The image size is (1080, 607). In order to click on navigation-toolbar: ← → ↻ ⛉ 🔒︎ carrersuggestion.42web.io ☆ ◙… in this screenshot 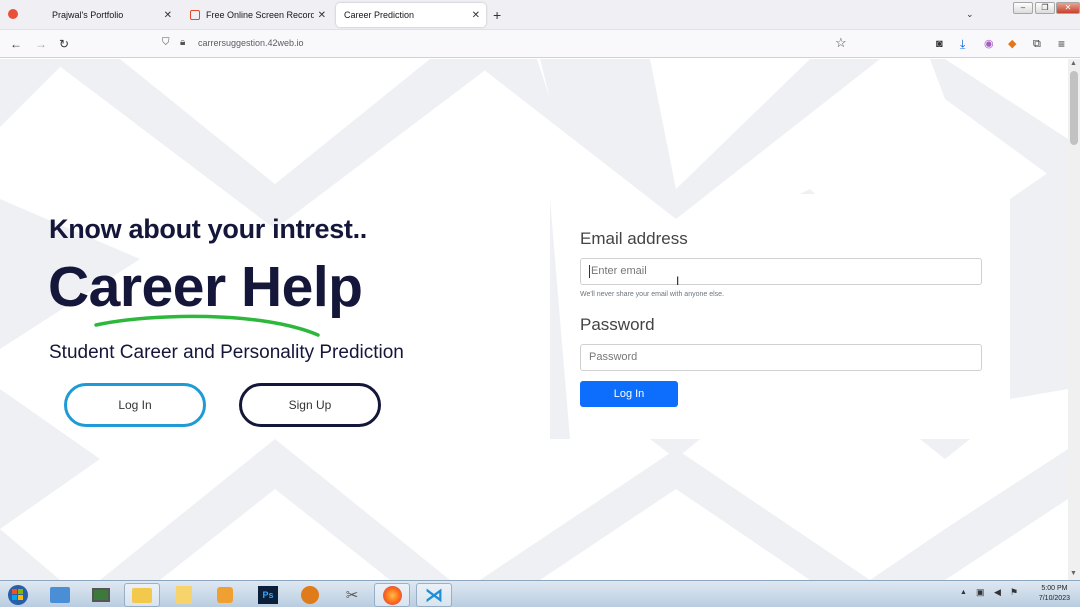, I will do `click(540, 44)`.